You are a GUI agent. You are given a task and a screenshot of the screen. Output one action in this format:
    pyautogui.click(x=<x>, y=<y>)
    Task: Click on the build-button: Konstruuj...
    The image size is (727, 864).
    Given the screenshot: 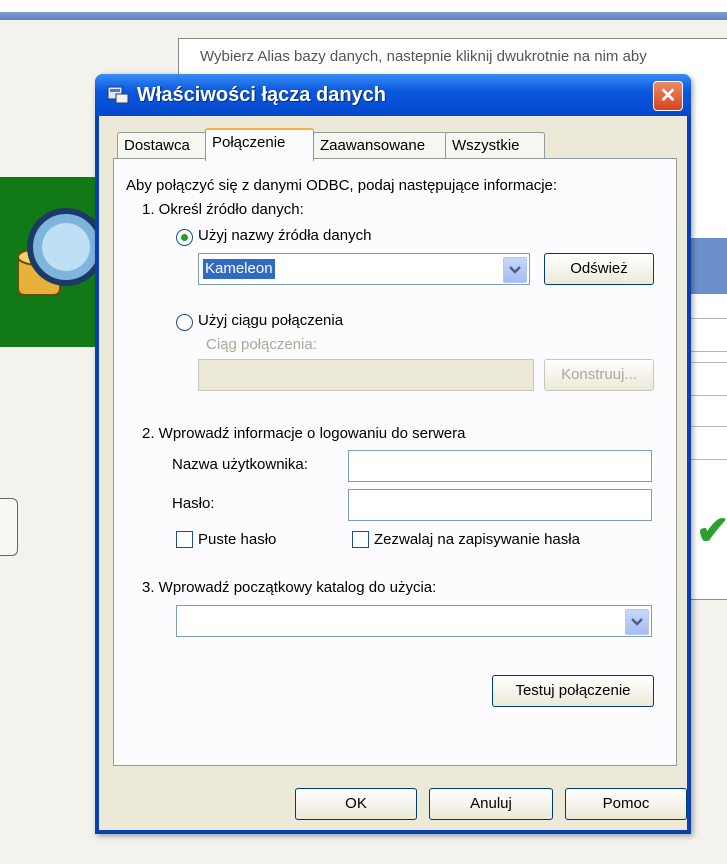 What is the action you would take?
    pyautogui.click(x=599, y=375)
    